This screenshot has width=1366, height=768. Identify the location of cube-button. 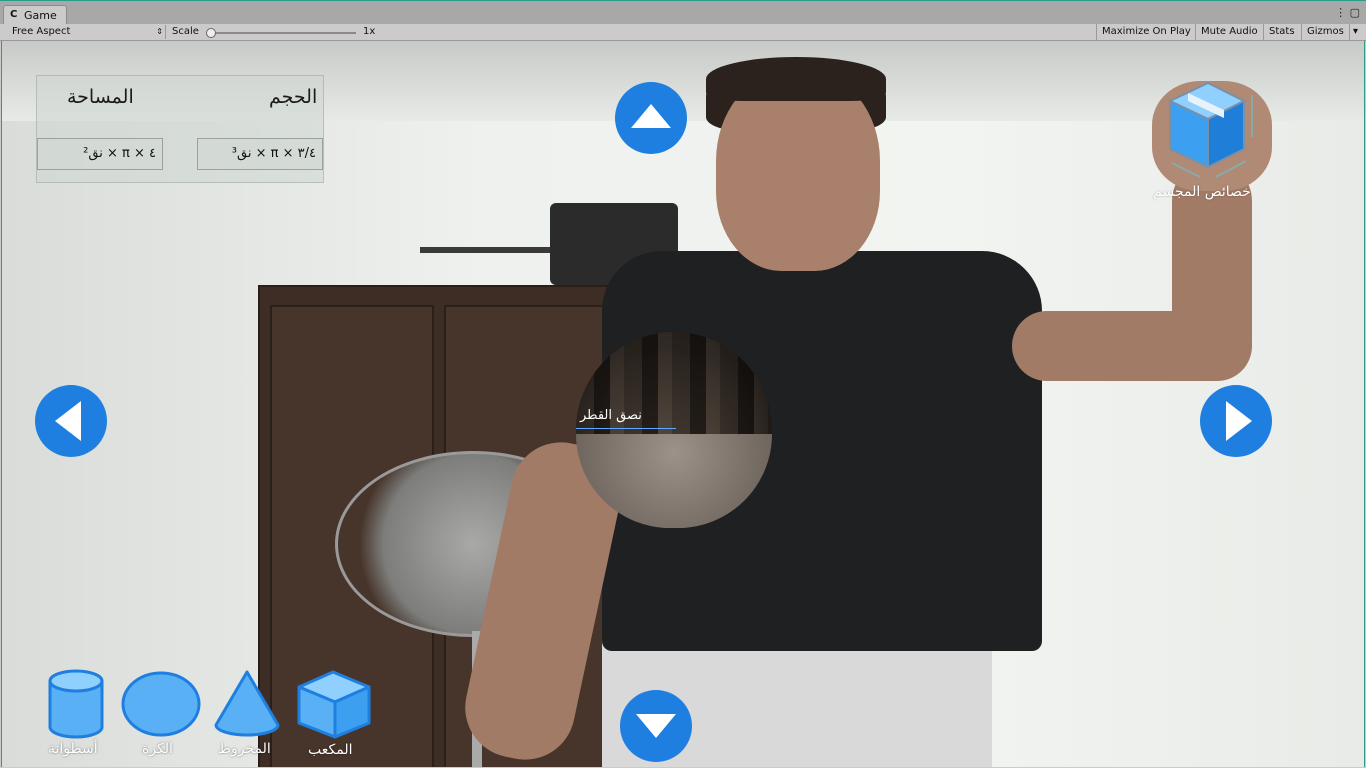
(335, 705).